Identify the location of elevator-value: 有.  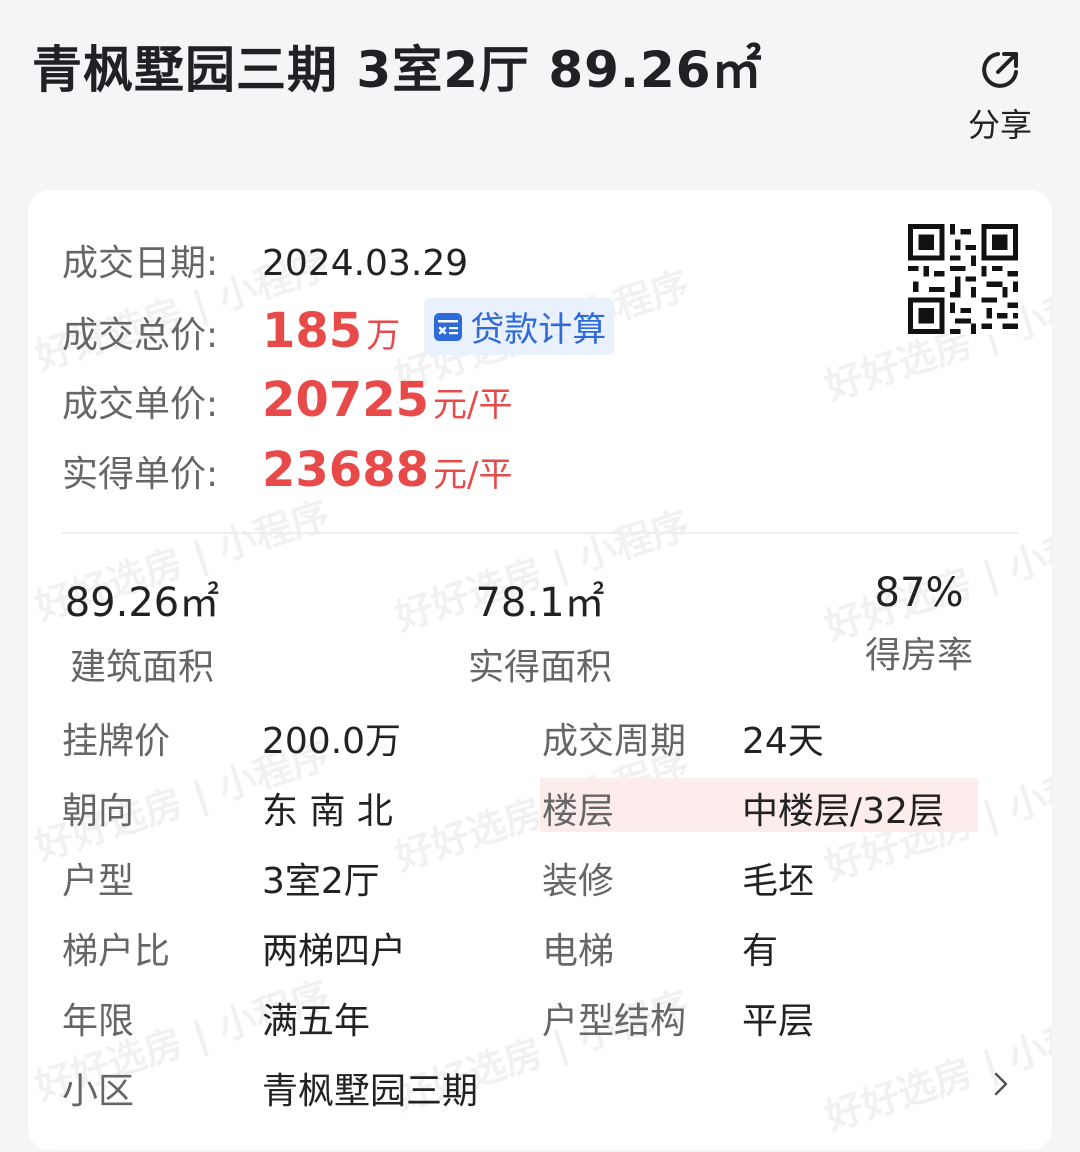
(760, 951).